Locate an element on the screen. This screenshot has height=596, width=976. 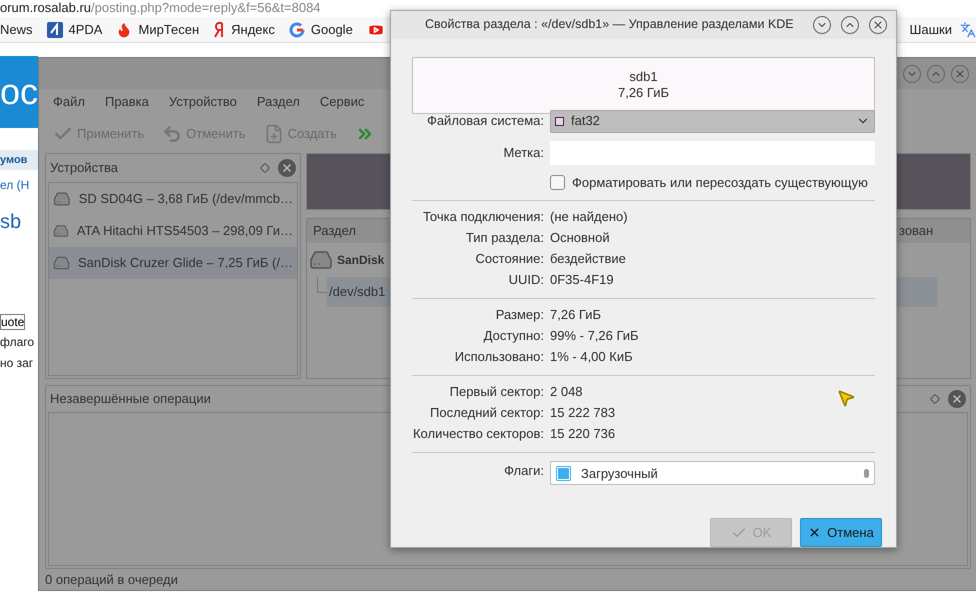
page-heading: sb is located at coordinates (11, 222).